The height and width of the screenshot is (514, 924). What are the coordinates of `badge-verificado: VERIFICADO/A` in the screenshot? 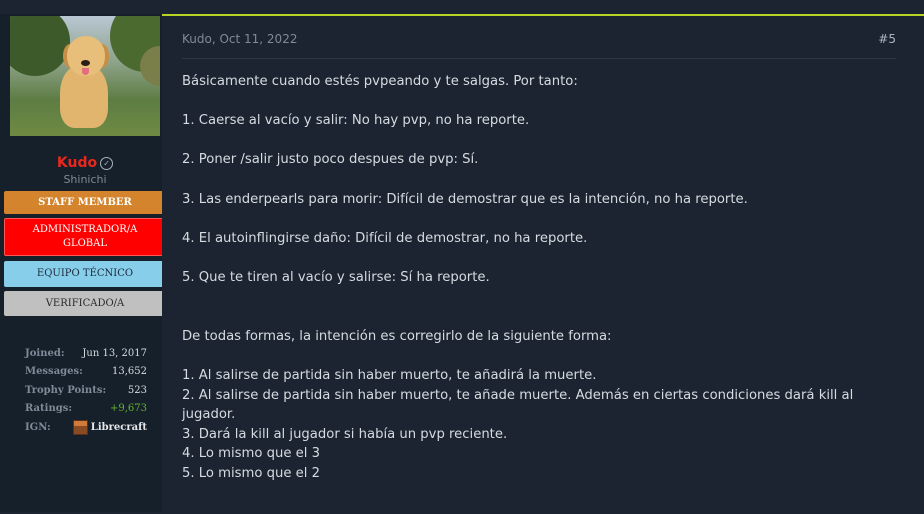 It's located at (85, 303).